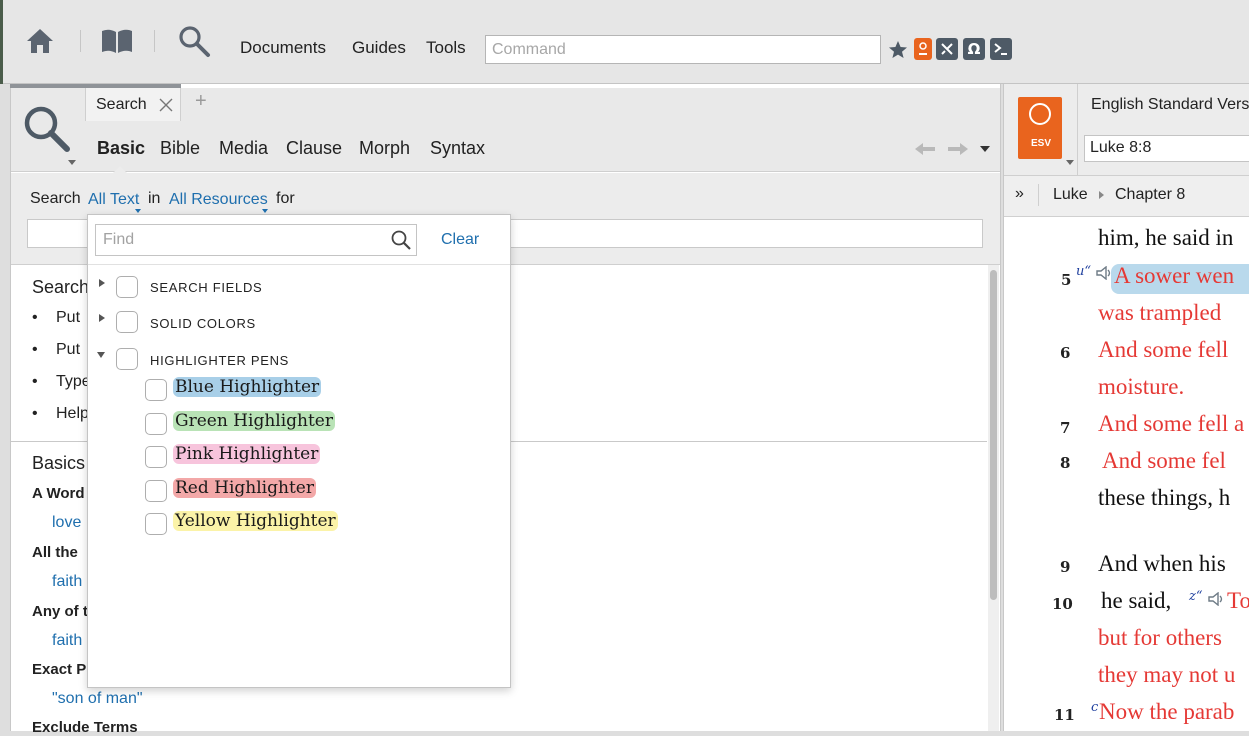 This screenshot has height=736, width=1249. Describe the element at coordinates (72, 162) in the screenshot. I see `panel-menu-arrow-icon` at that location.